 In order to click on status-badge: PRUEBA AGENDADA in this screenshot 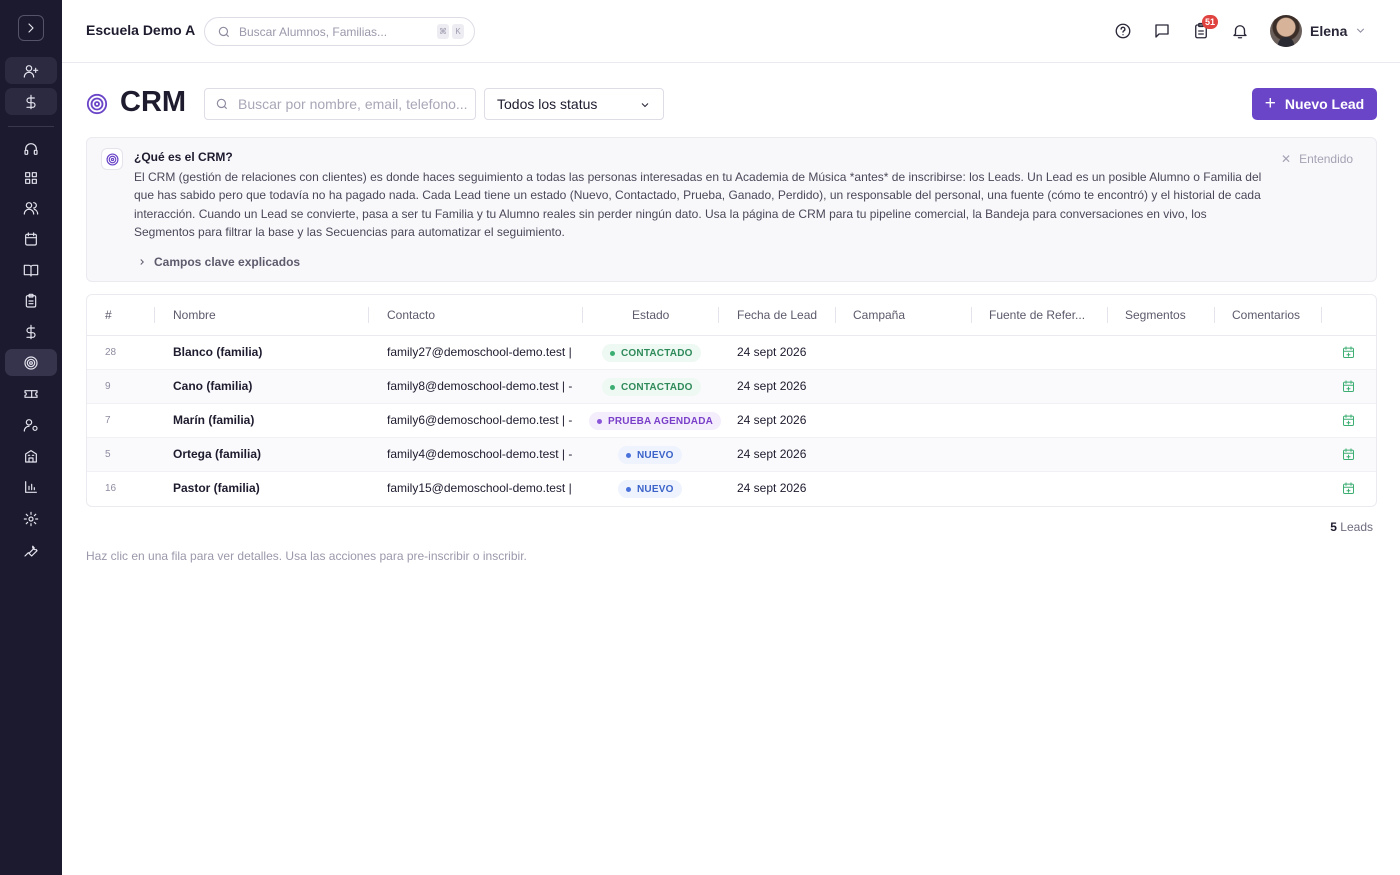, I will do `click(655, 421)`.